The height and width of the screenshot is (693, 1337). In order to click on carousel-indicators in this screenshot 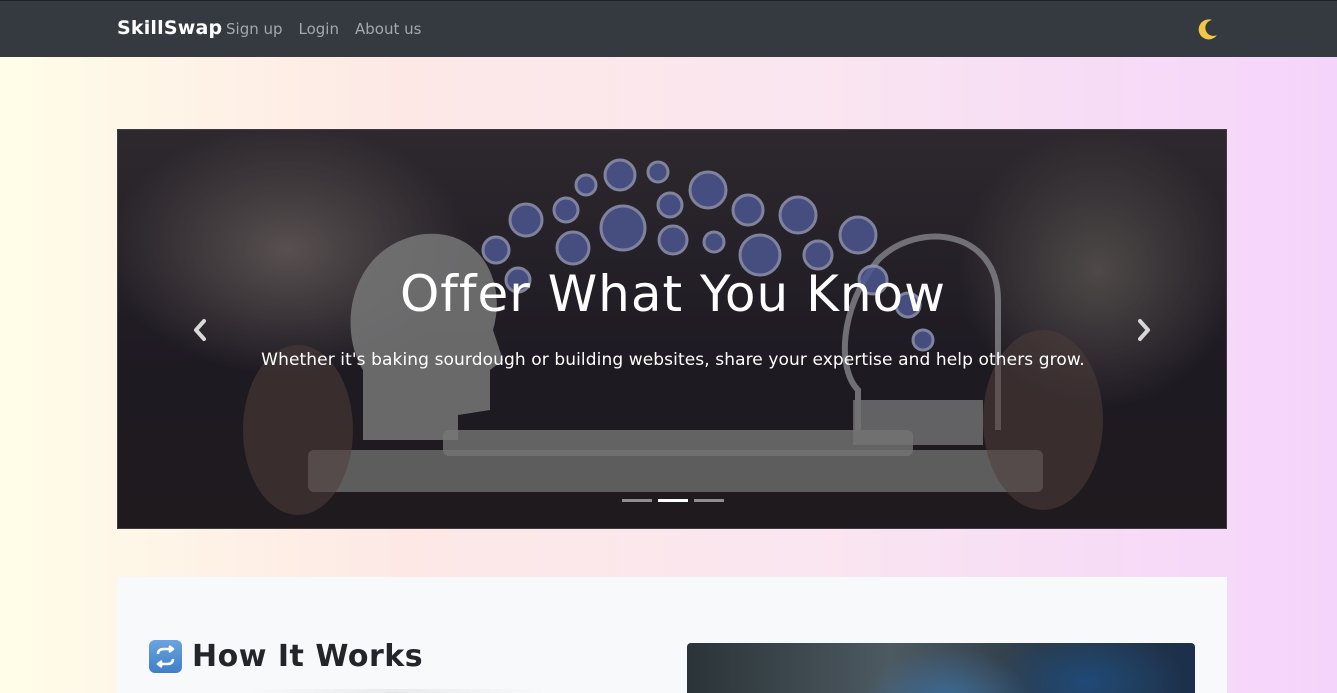, I will do `click(672, 500)`.